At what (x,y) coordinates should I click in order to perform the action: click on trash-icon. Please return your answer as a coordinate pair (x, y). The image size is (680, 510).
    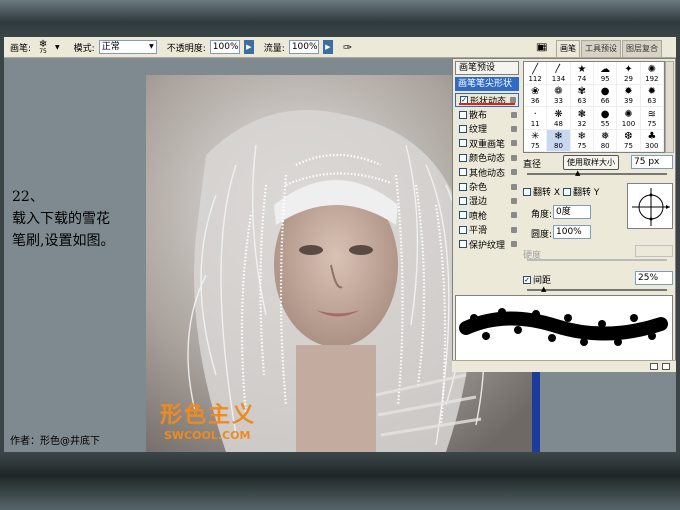
    Looking at the image, I should click on (666, 366).